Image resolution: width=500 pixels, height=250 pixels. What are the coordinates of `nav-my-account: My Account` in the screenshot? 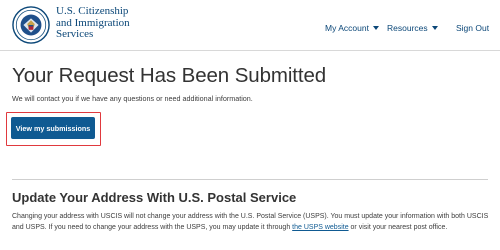 It's located at (352, 28).